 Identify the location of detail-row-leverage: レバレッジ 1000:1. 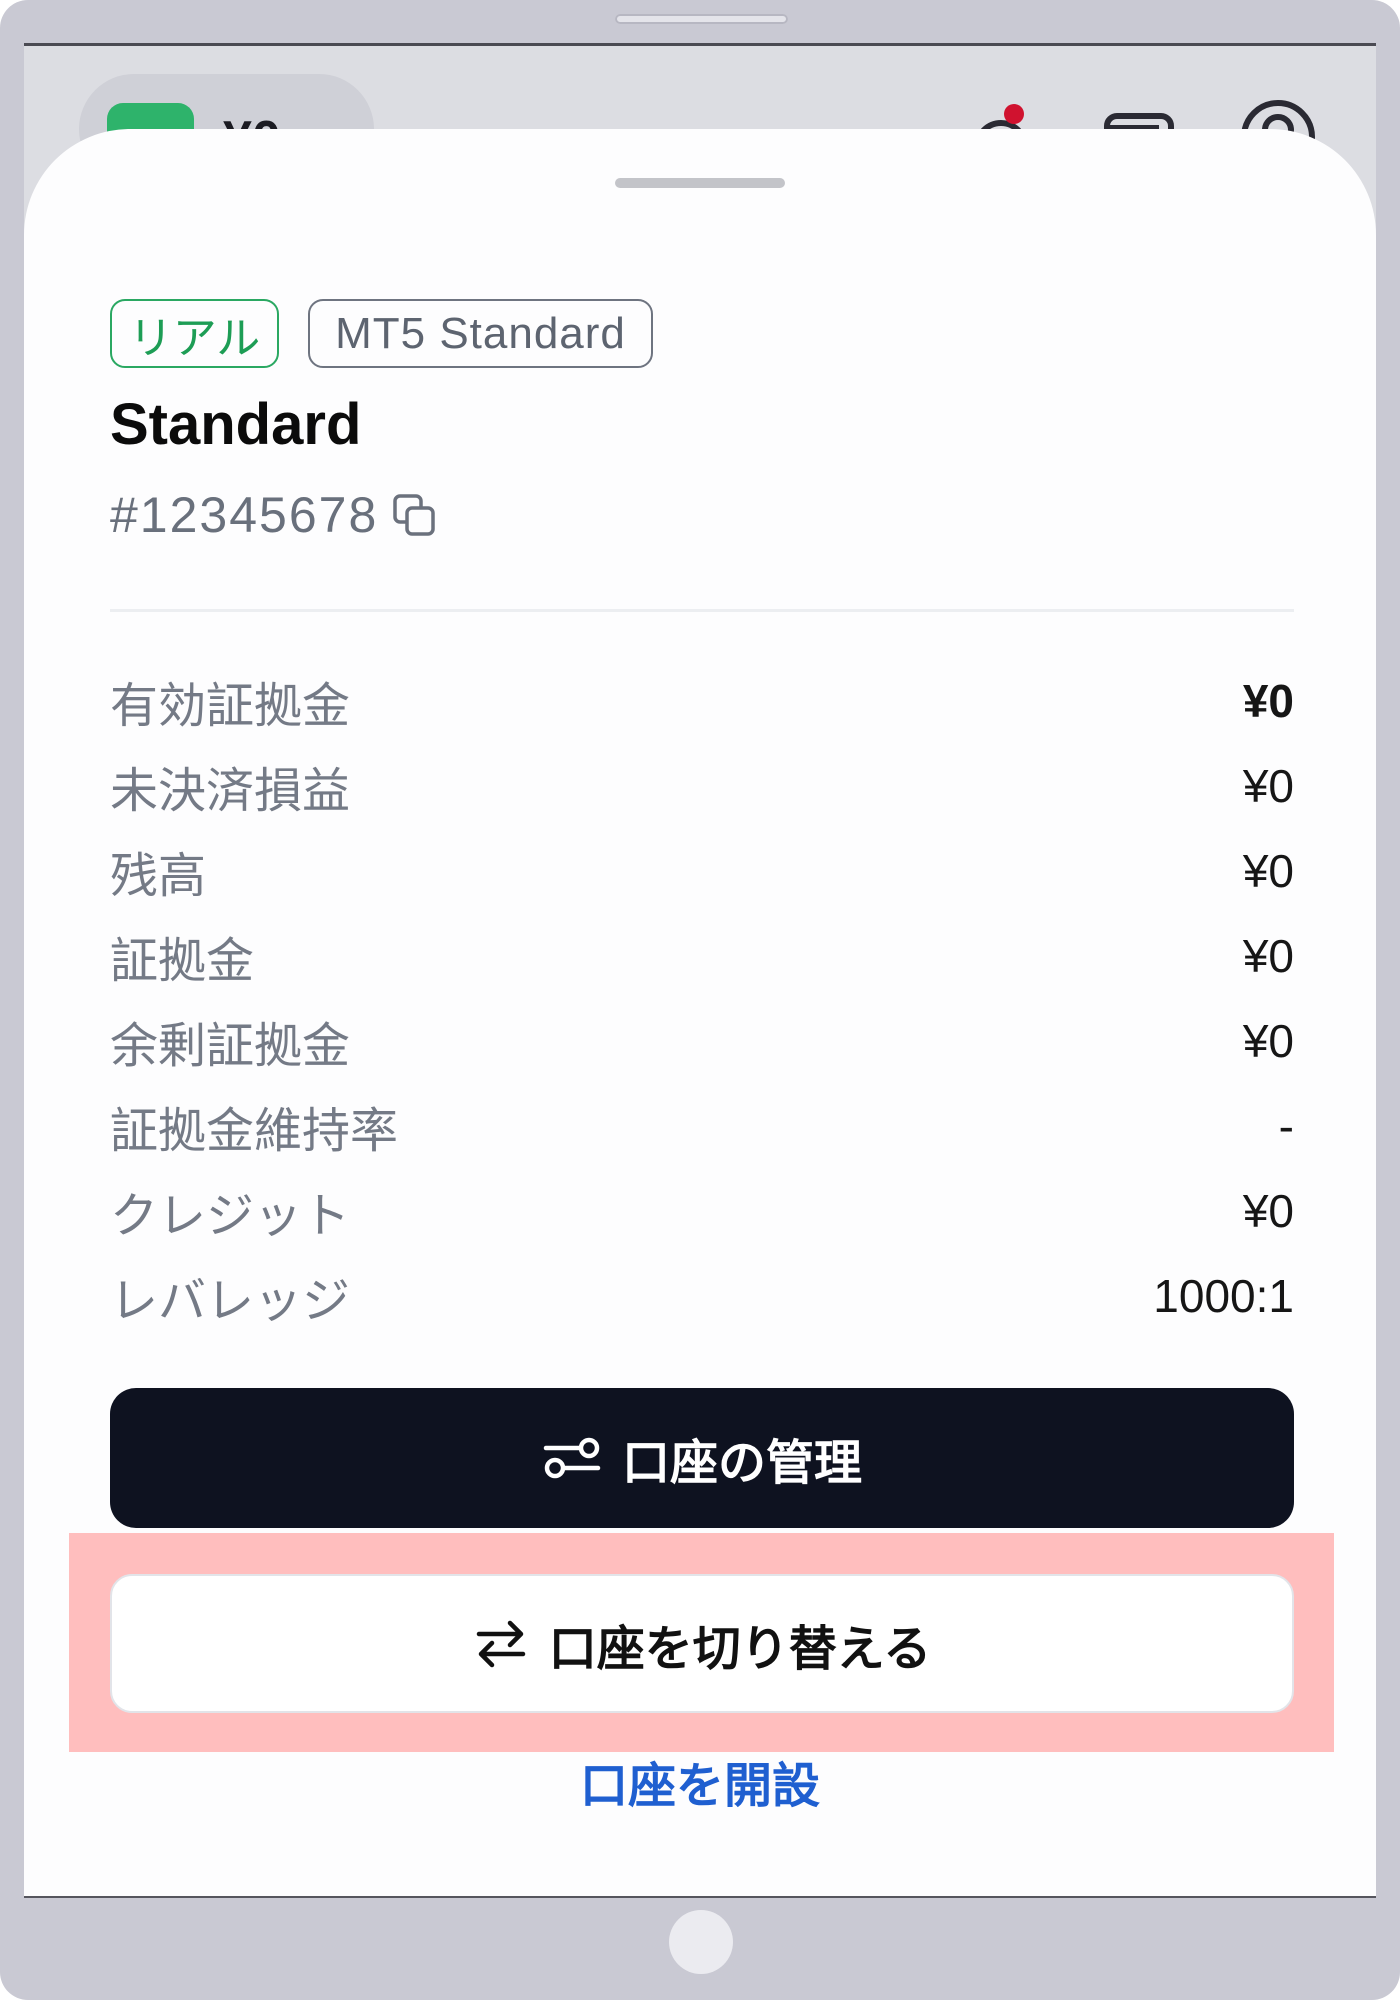
(702, 1295).